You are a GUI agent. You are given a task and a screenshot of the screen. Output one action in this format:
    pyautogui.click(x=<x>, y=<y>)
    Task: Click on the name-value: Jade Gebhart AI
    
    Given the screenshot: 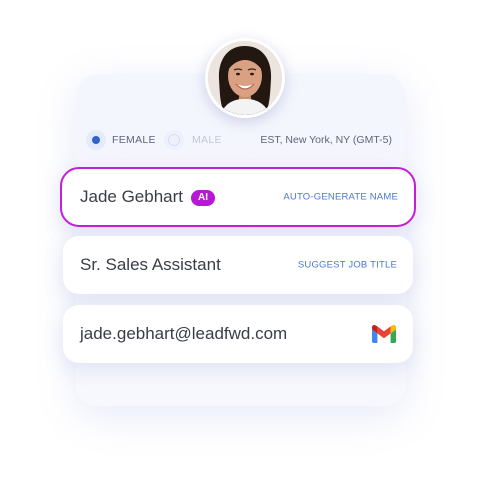 What is the action you would take?
    pyautogui.click(x=148, y=197)
    